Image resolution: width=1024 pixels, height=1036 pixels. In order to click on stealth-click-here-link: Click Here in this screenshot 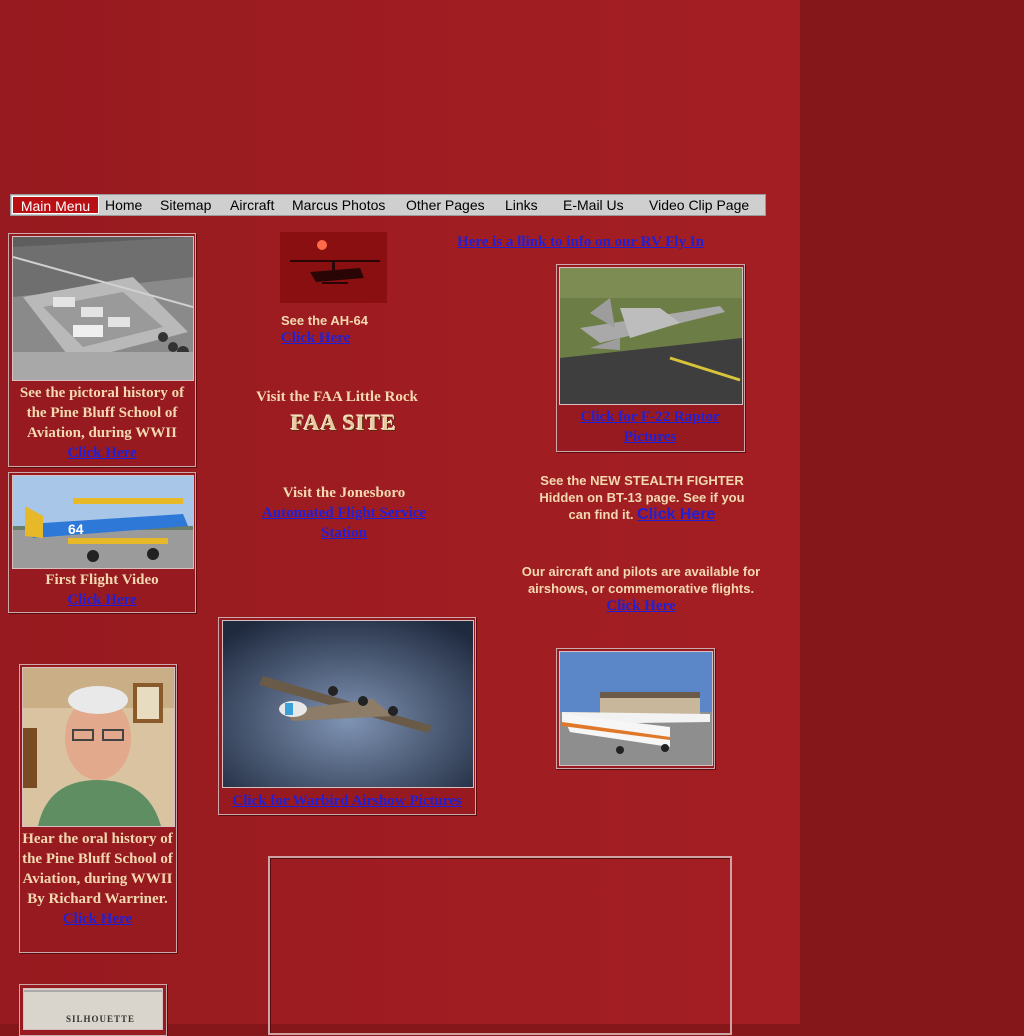, I will do `click(676, 514)`.